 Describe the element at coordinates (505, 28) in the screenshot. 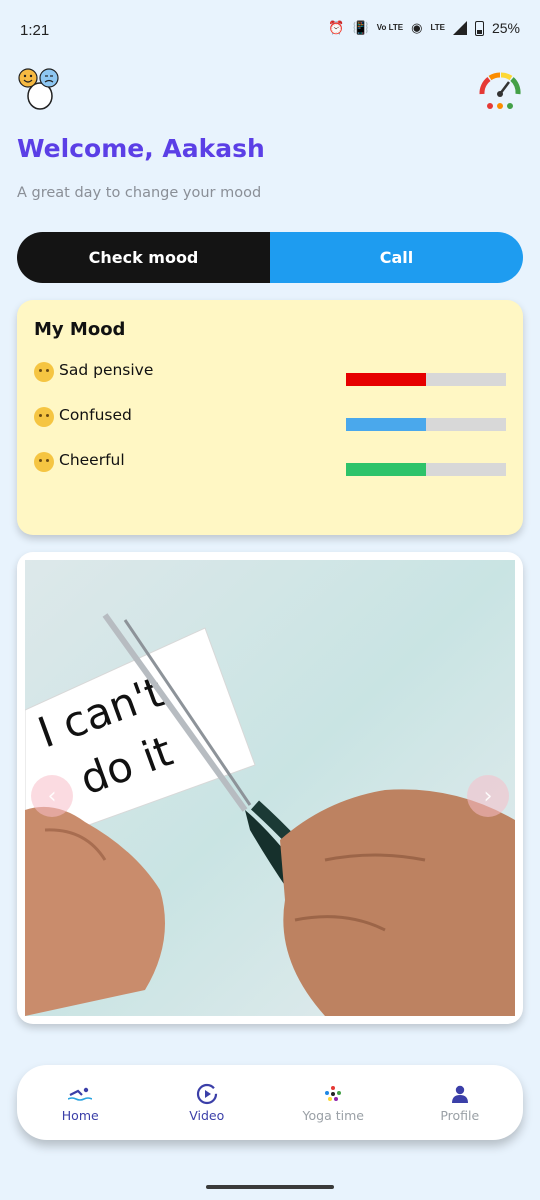

I see `battery-percent: 25%` at that location.